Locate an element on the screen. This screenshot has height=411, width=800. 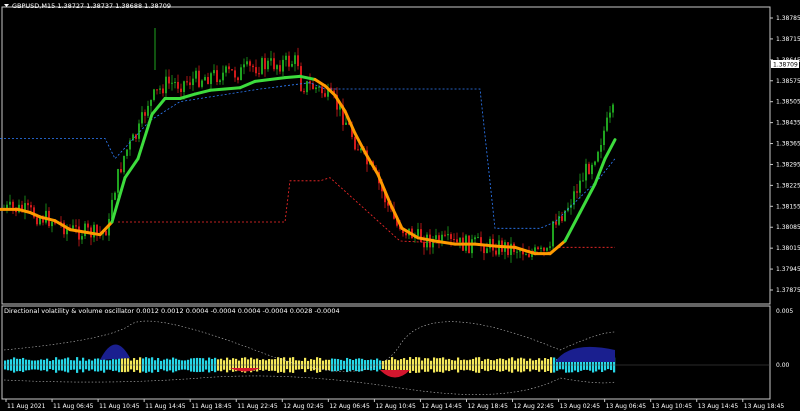
x-tick-label: 11 Aug 18:45 is located at coordinates (211, 406).